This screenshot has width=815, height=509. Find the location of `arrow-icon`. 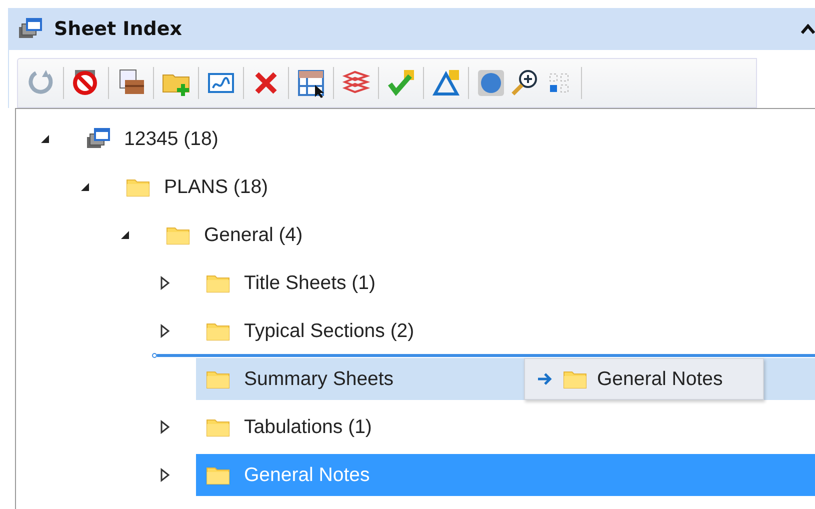

arrow-icon is located at coordinates (545, 379).